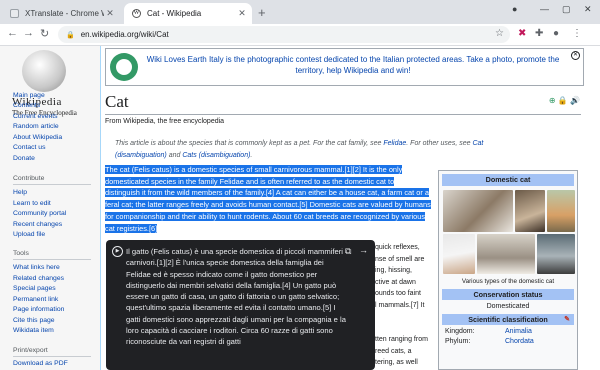  I want to click on tab-title: Cat - Wikipedia, so click(174, 13).